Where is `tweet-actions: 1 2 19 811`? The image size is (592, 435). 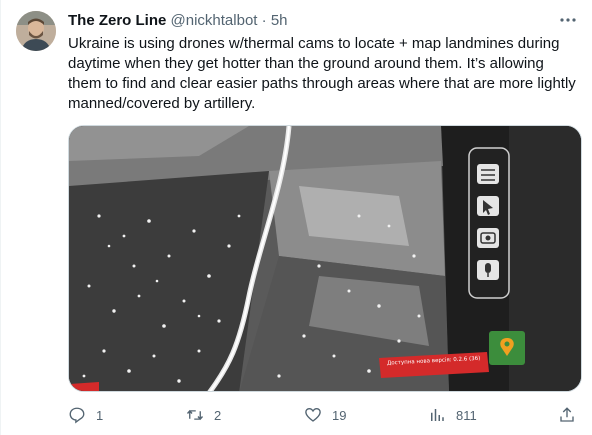
tweet-actions: 1 2 19 811 is located at coordinates (320, 415).